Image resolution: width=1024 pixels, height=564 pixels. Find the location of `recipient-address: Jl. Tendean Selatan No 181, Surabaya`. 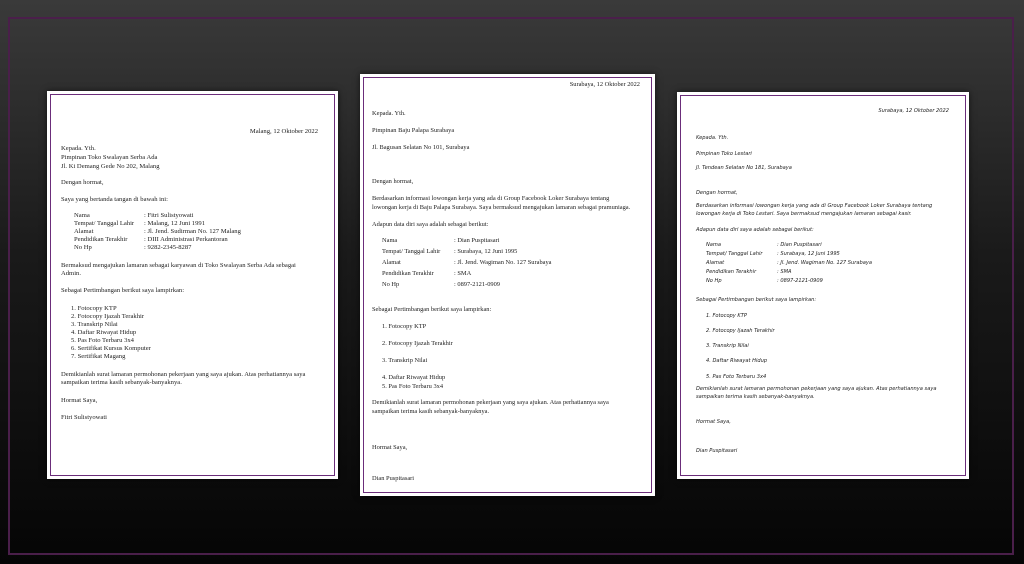

recipient-address: Jl. Tendean Selatan No 181, Surabaya is located at coordinates (744, 168).